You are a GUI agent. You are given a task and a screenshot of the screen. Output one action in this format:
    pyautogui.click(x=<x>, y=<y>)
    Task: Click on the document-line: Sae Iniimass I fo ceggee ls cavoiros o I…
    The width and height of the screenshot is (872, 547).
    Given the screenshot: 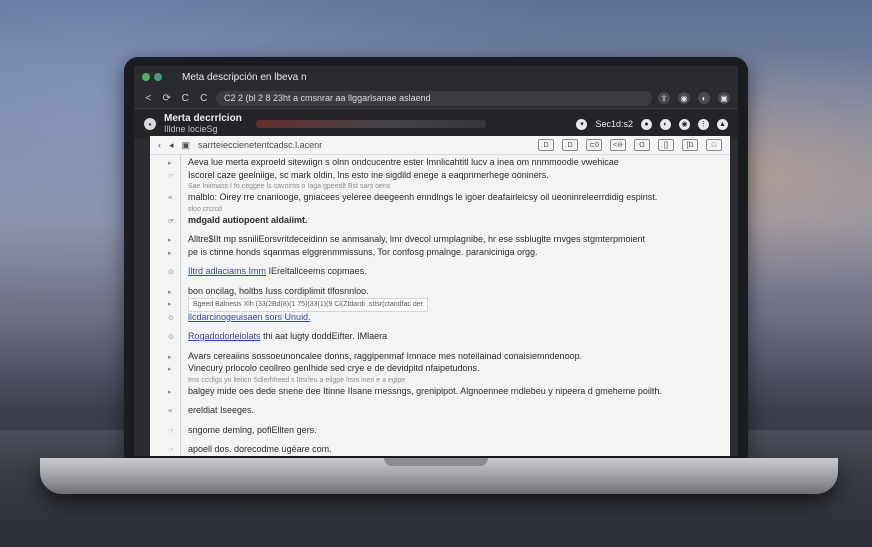 What is the action you would take?
    pyautogui.click(x=445, y=187)
    